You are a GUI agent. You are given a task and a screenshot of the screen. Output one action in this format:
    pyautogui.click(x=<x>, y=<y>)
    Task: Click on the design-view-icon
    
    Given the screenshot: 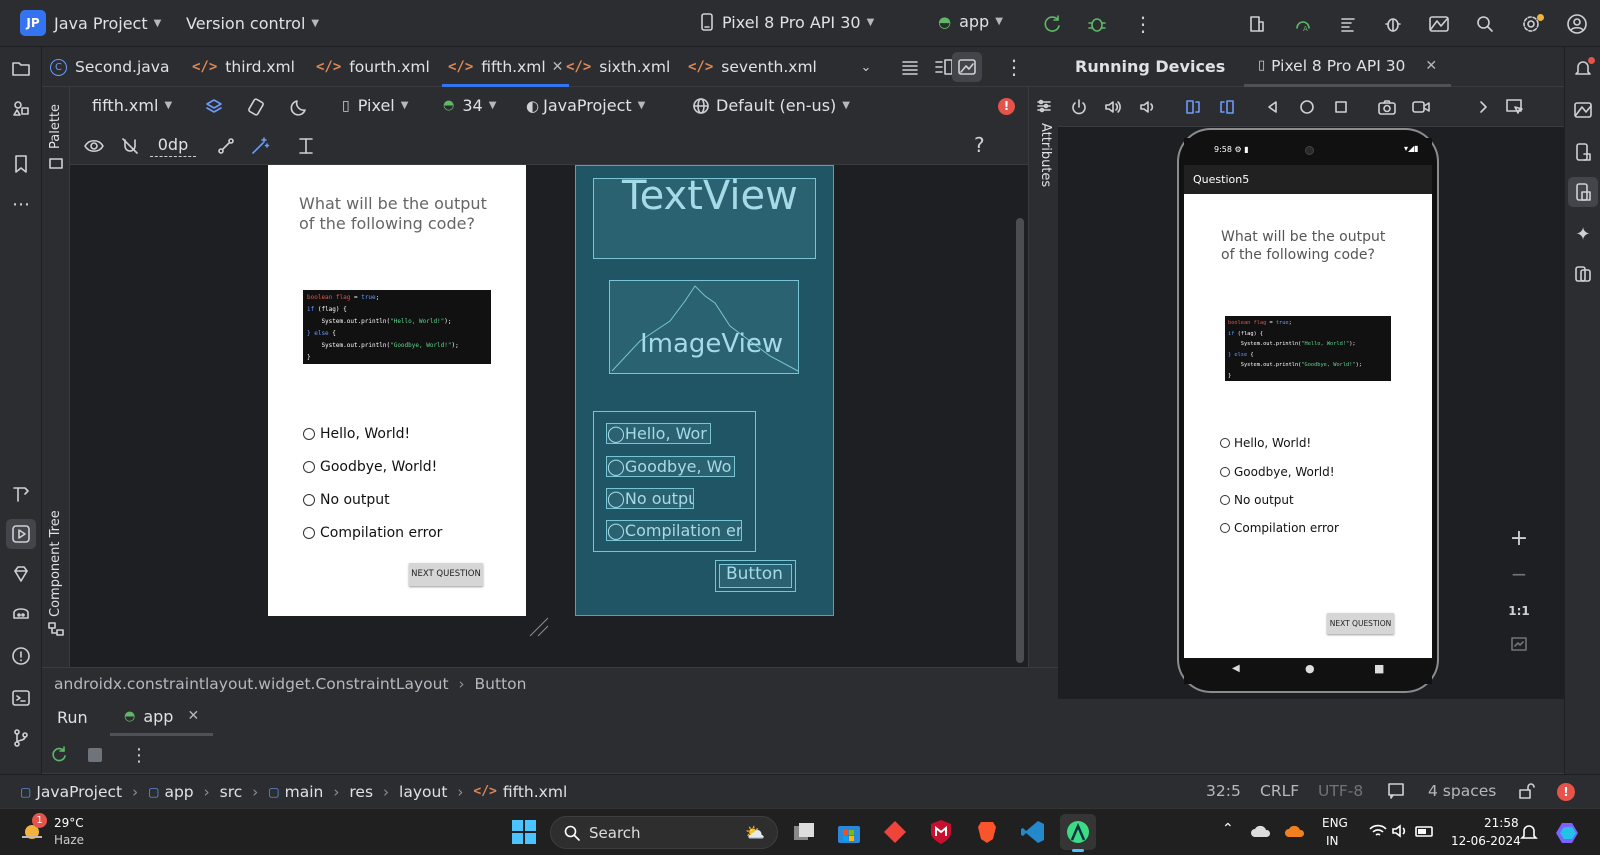 What is the action you would take?
    pyautogui.click(x=967, y=67)
    